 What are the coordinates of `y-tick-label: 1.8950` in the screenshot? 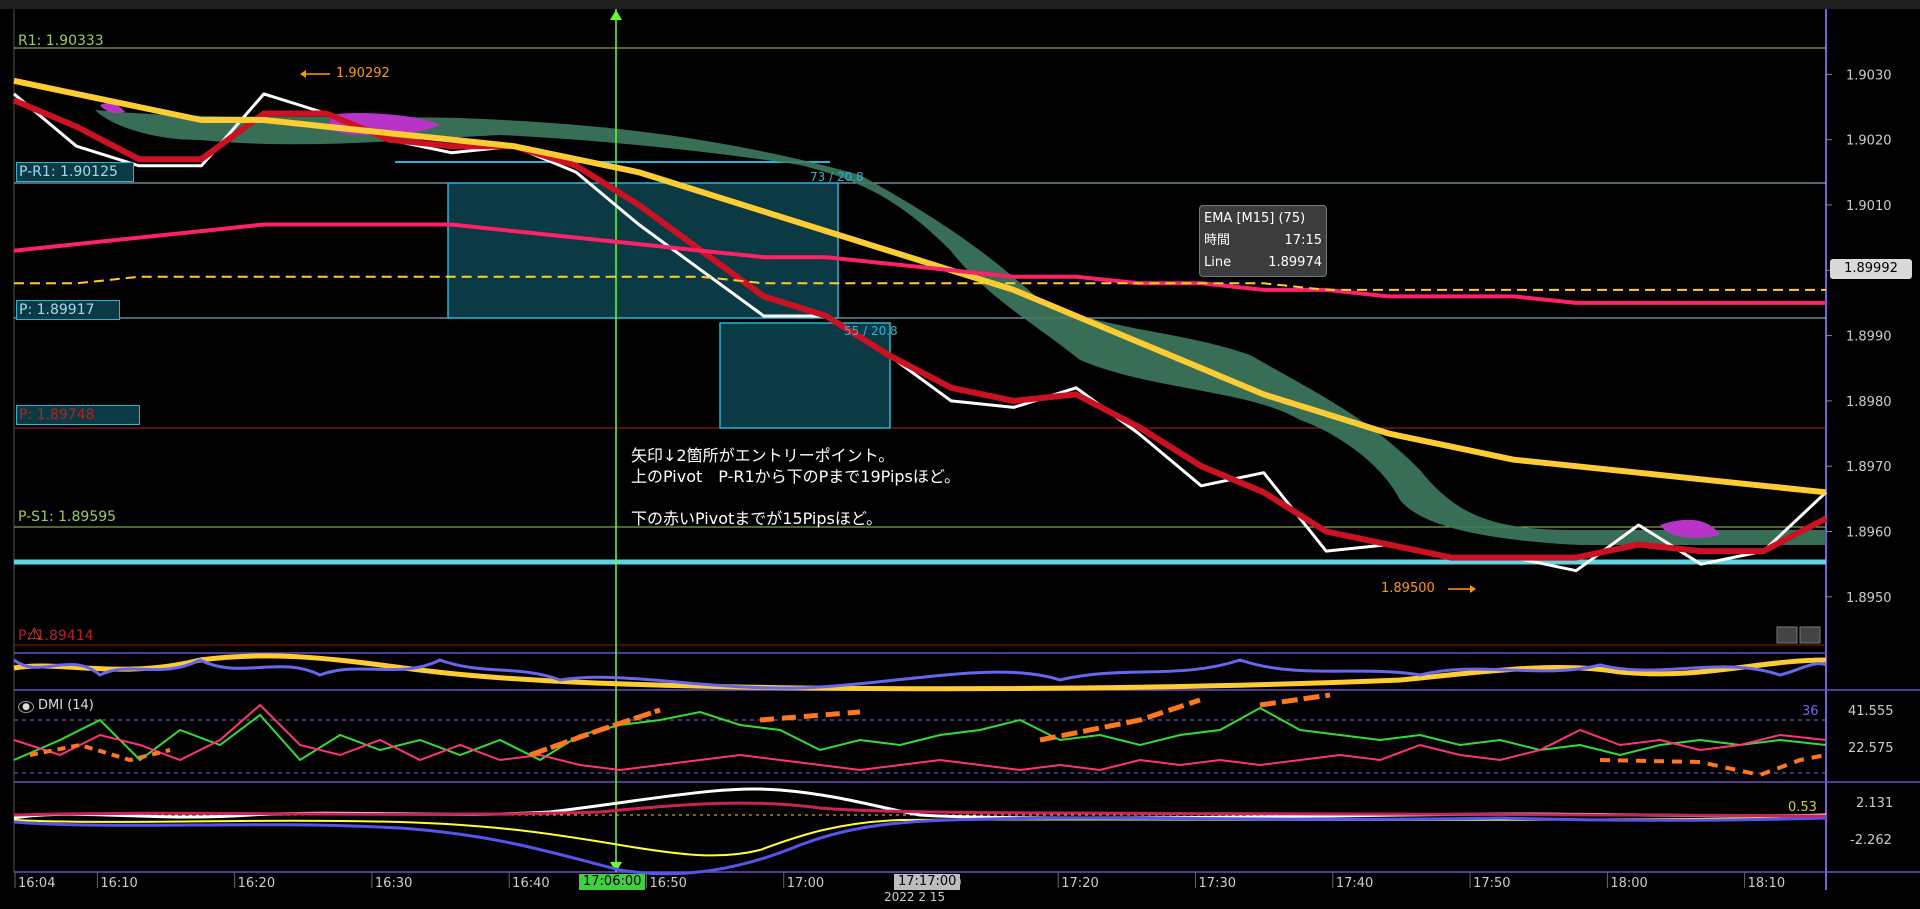 It's located at (1869, 598).